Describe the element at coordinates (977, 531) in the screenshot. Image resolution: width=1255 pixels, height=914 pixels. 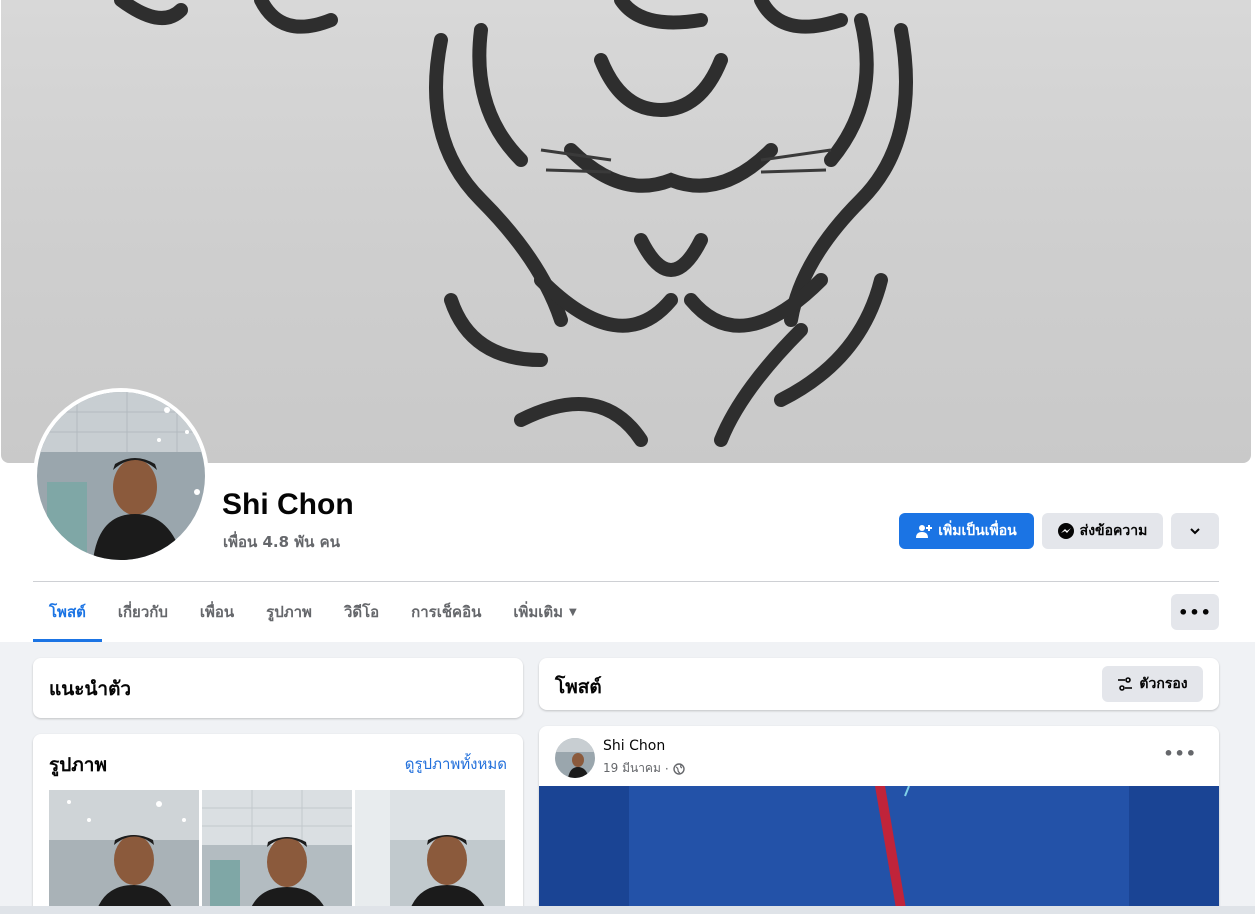
I see `add-friend-label: เพิ่มเป็นเพื่อน` at that location.